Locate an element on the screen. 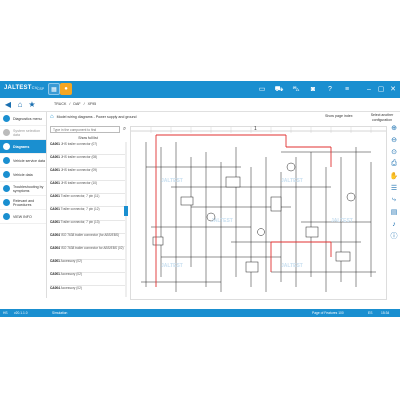  component-list-item: CA004 Accessory (02) is located at coordinates (87, 291).